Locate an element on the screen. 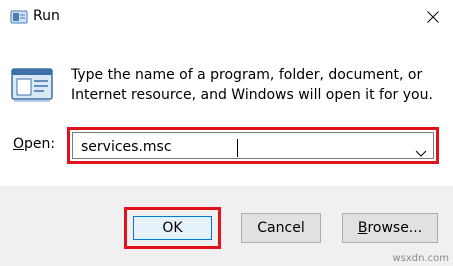 This screenshot has height=266, width=453. close-button is located at coordinates (433, 17).